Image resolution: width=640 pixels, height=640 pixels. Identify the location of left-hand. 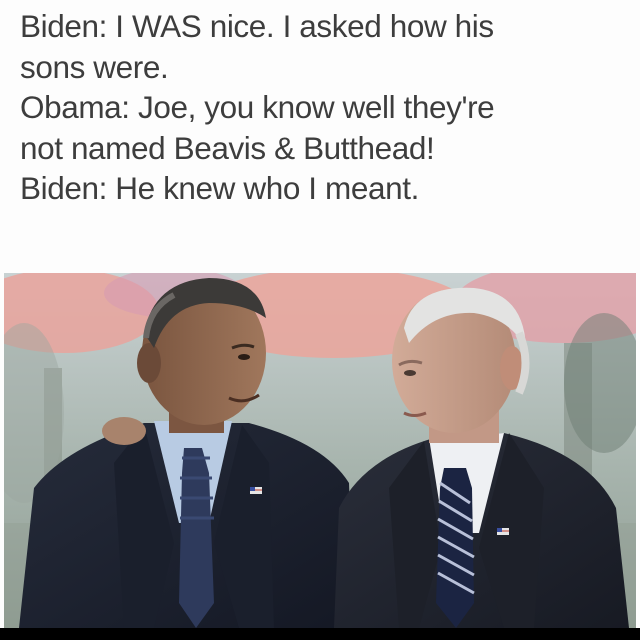
(124, 431).